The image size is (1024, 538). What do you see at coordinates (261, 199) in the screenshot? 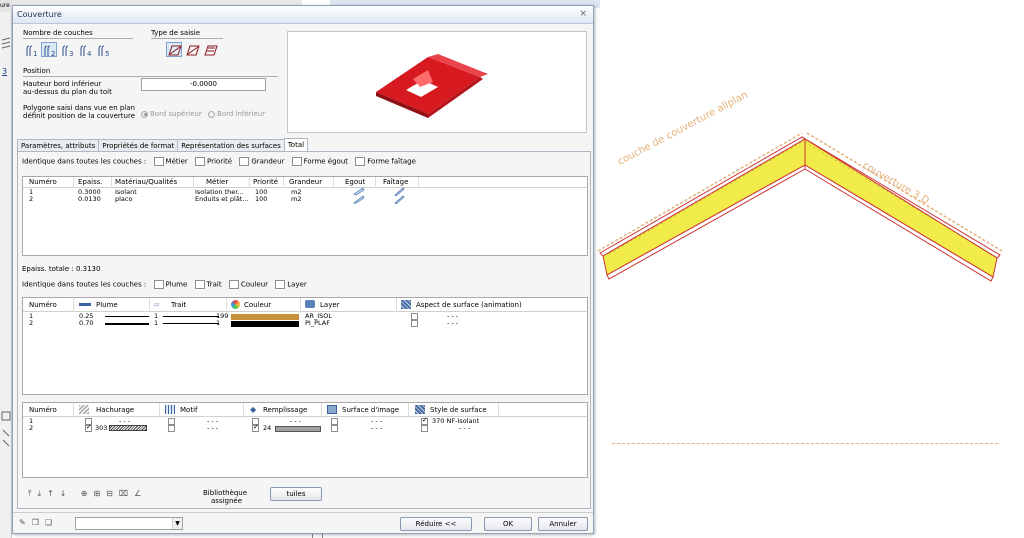
I see `cell-priority: 100` at bounding box center [261, 199].